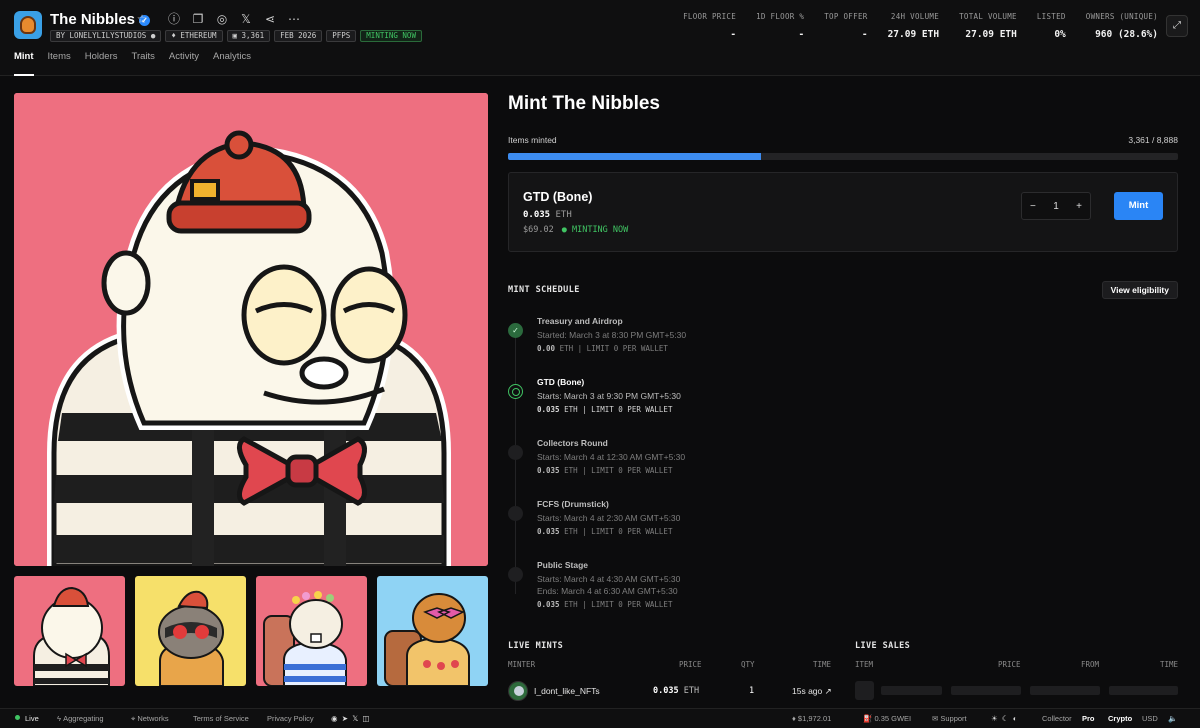  What do you see at coordinates (194, 36) in the screenshot?
I see `chain-tag: ♦ ETHEREUM` at bounding box center [194, 36].